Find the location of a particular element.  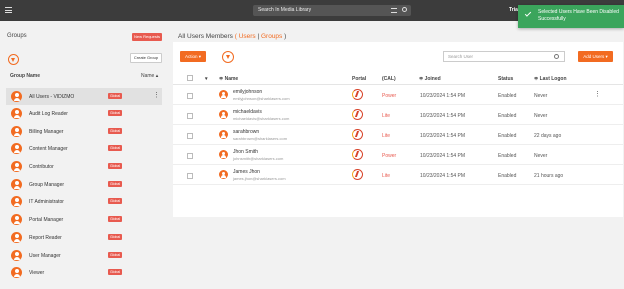

group-row: Billing Manager Global is located at coordinates (84, 131).